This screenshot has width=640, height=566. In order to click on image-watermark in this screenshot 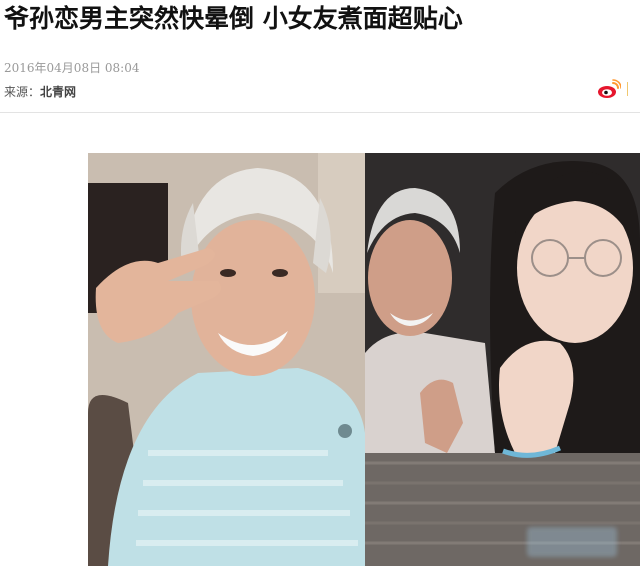, I will do `click(572, 542)`.